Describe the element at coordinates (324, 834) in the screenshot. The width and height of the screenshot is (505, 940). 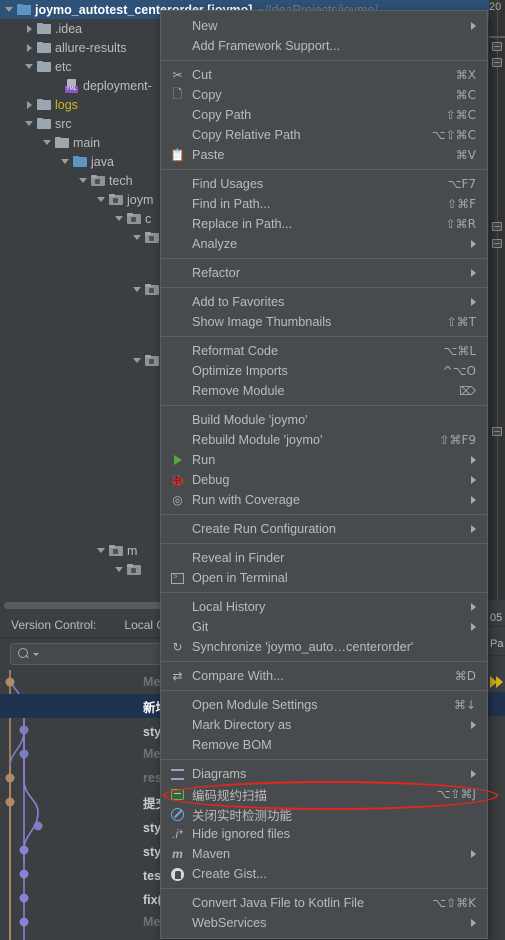
I see `menu-item-hide-ignored-files: .i* Hide ignored files` at that location.